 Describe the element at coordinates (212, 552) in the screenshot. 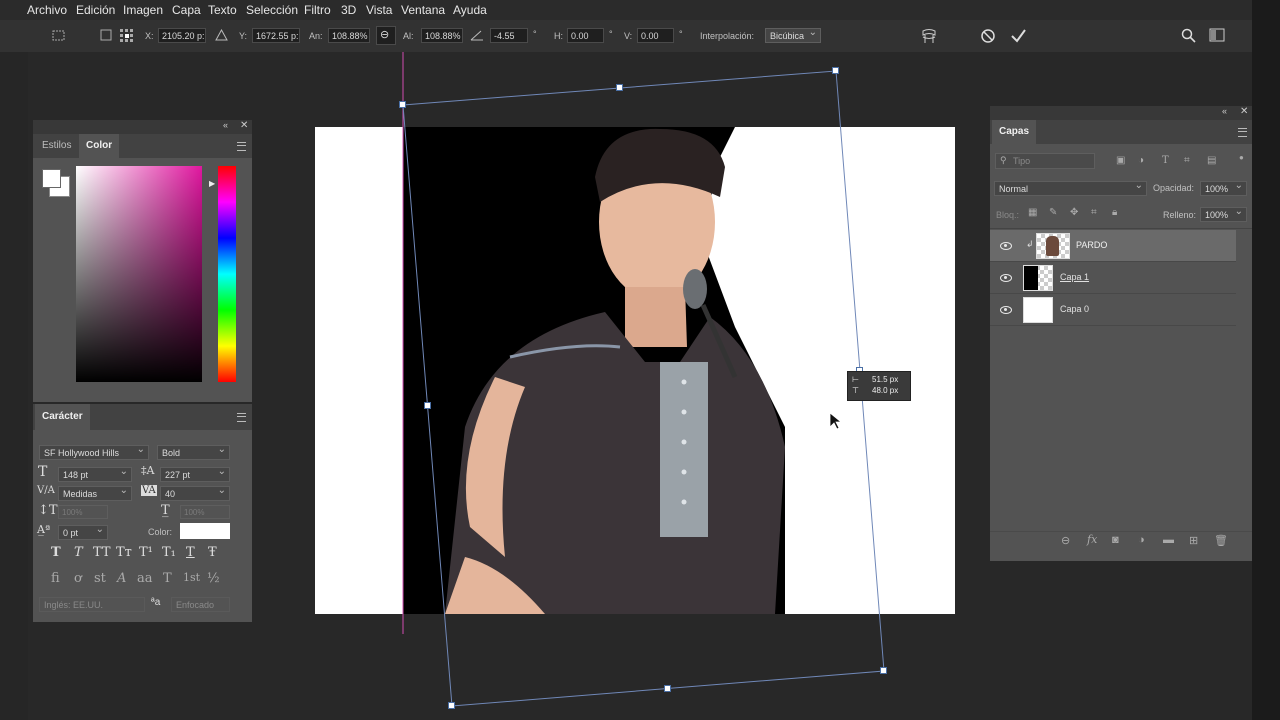

I see `strikethrough-icon: Ŧ` at that location.